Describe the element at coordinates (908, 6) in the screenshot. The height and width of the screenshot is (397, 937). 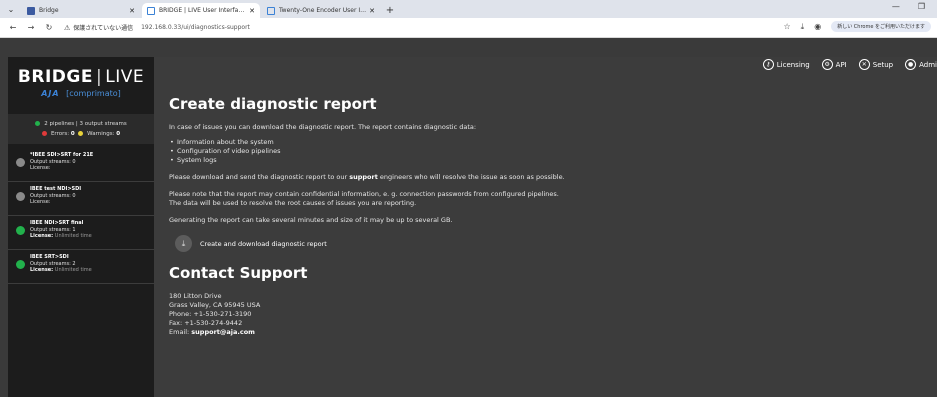
I see `window-controls: — ❐` at that location.